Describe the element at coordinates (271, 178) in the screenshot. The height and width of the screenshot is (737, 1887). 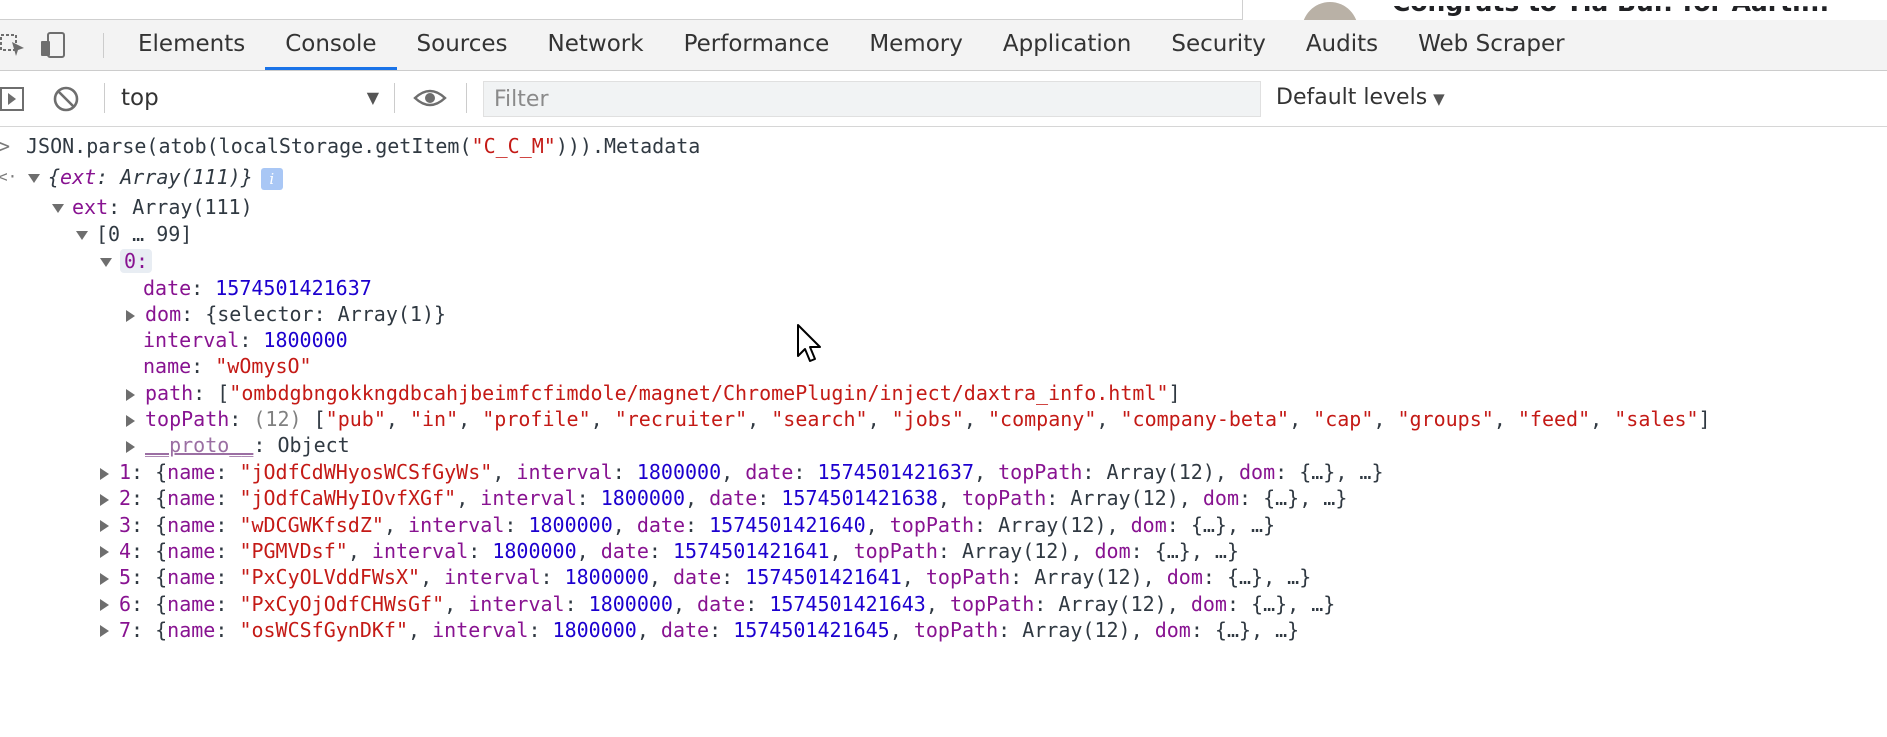
I see `info-icon: i` at that location.